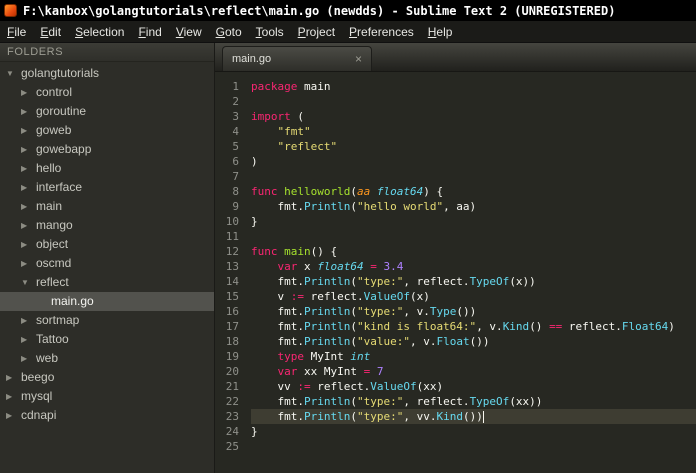 The image size is (696, 473). Describe the element at coordinates (107, 244) in the screenshot. I see `folder-item-object: ▶ object` at that location.